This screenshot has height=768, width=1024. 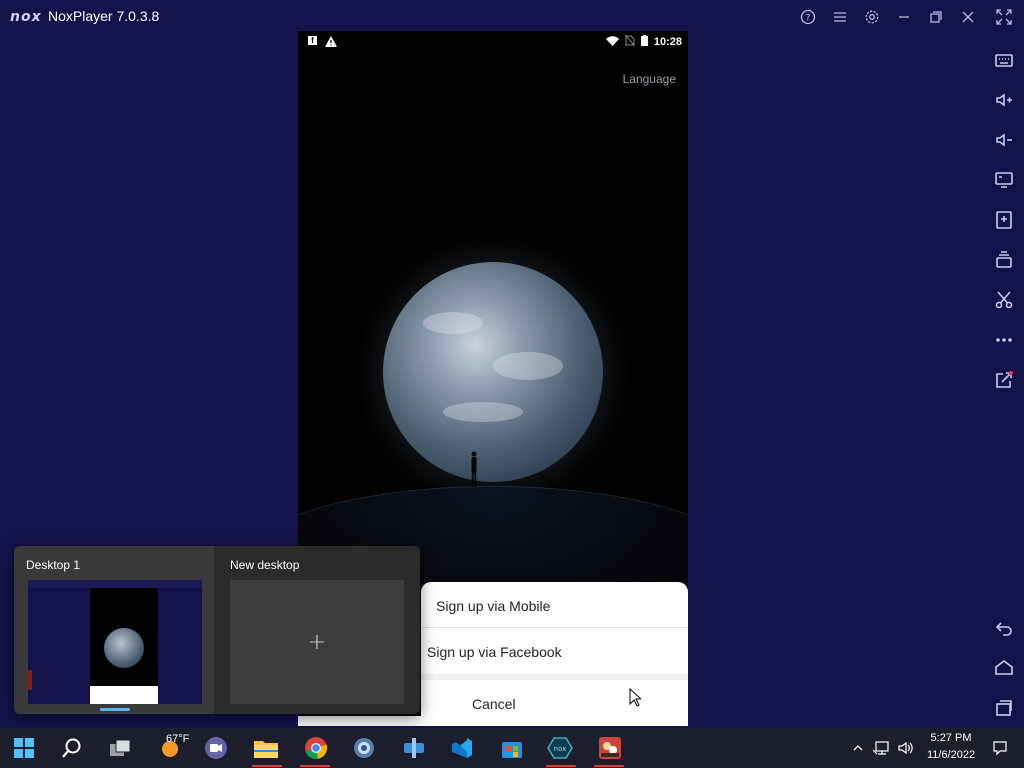 What do you see at coordinates (26, 17) in the screenshot?
I see `nox-logo: nox` at bounding box center [26, 17].